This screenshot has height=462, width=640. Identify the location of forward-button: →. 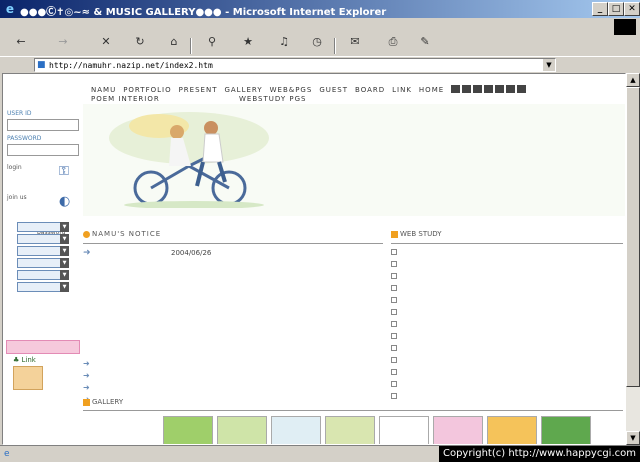
(63, 46).